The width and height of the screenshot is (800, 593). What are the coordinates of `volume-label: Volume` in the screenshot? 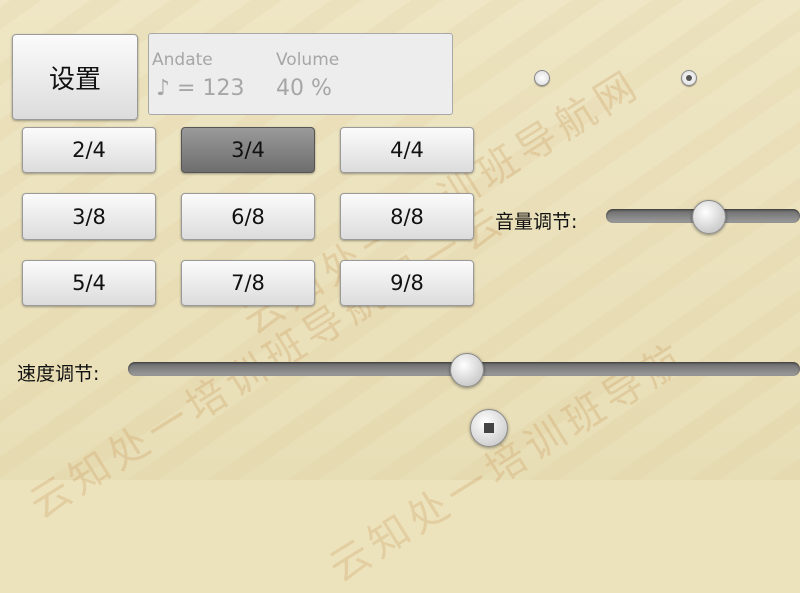 It's located at (308, 60).